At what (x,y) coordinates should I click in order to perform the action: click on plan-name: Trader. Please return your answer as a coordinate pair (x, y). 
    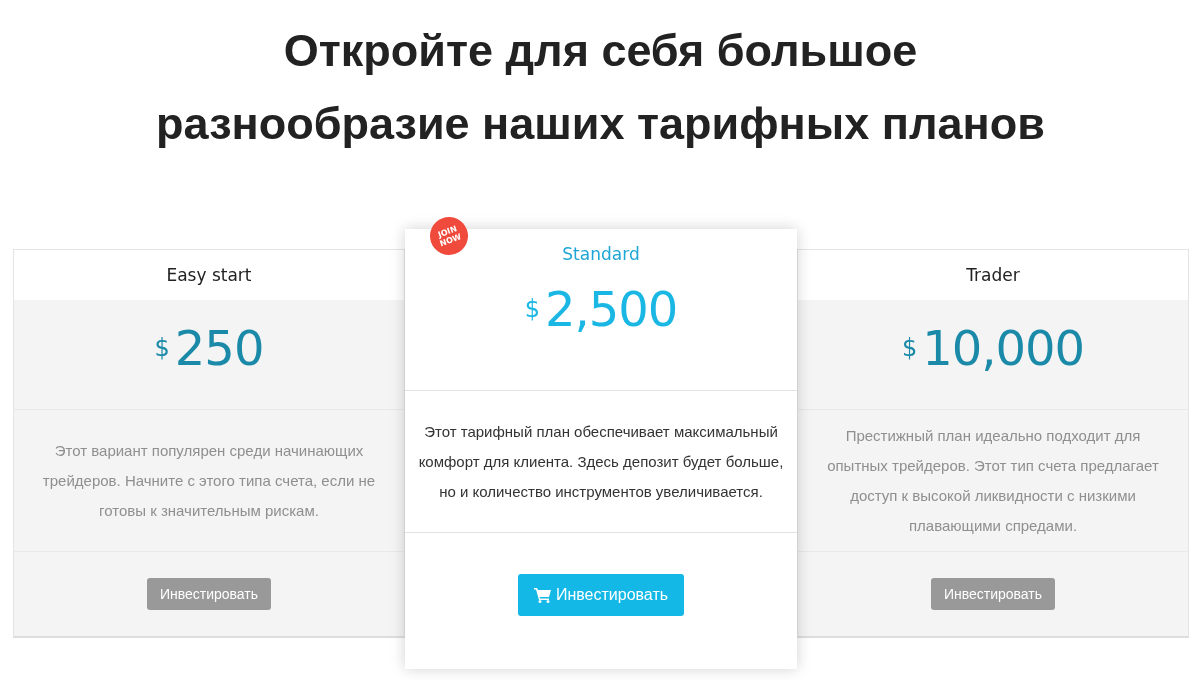
    Looking at the image, I should click on (993, 275).